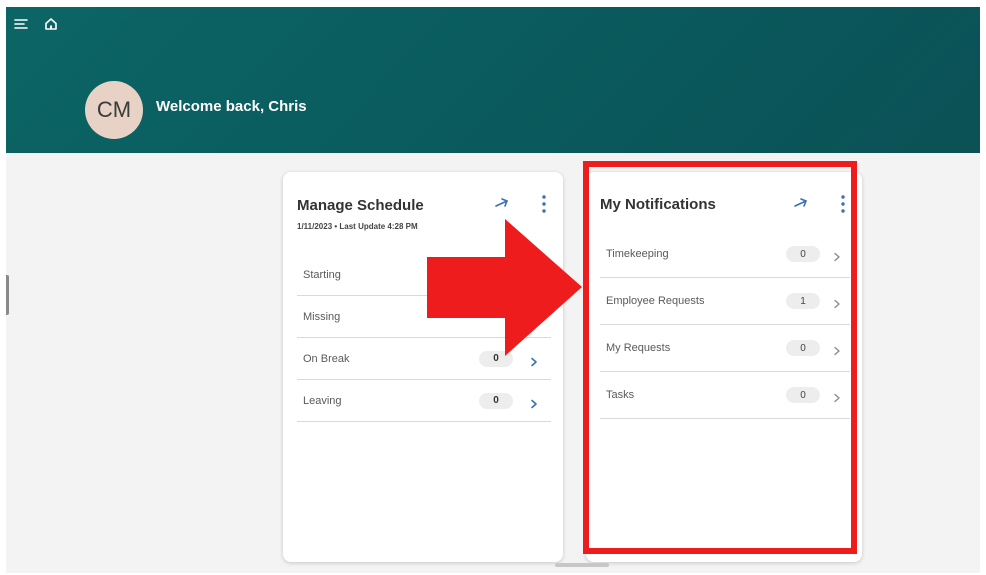  Describe the element at coordinates (21, 24) in the screenshot. I see `menu-icon` at that location.